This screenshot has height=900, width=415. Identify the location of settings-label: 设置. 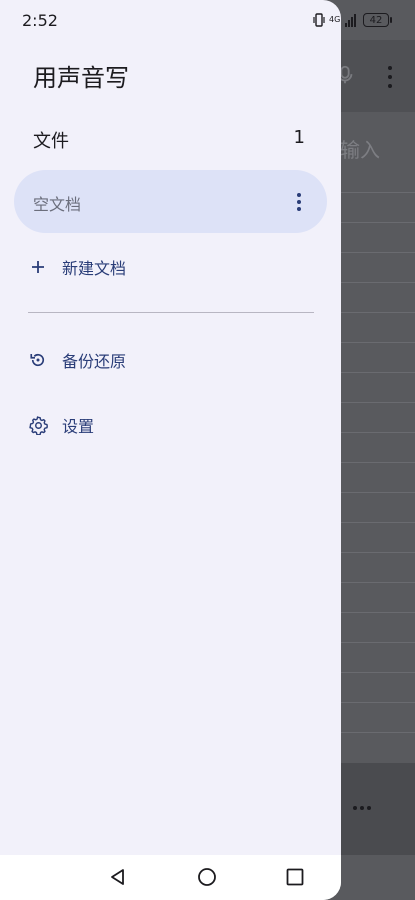
(78, 426).